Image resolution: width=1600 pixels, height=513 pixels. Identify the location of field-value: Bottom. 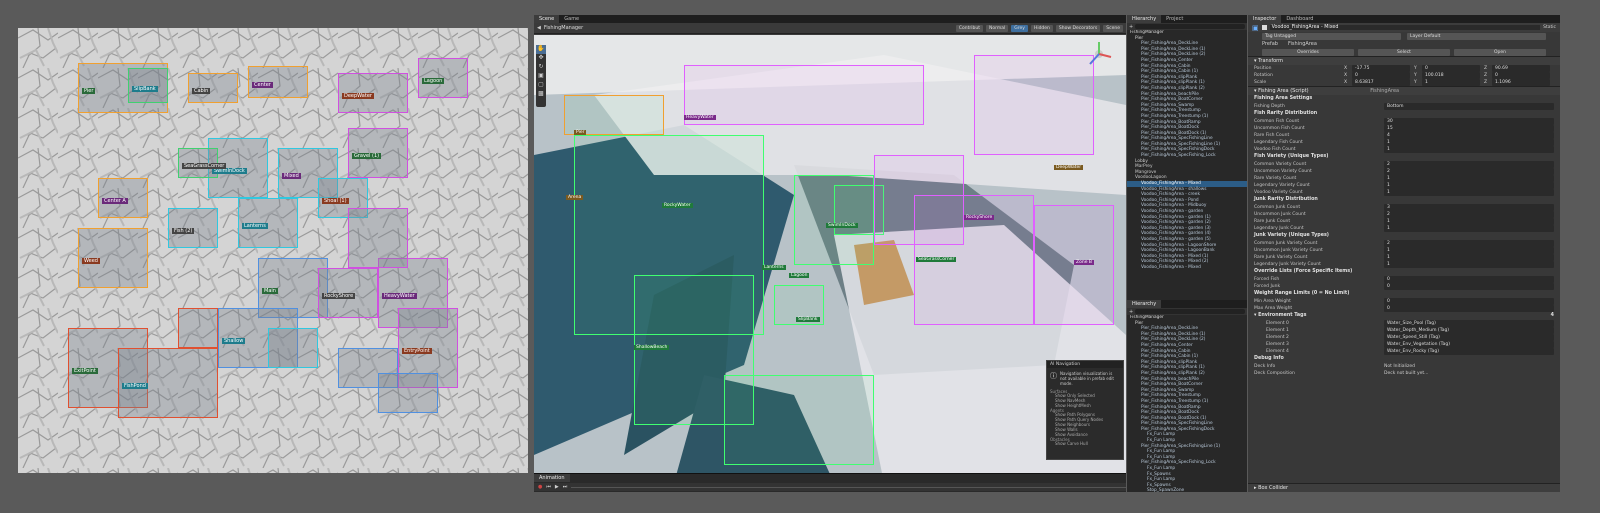
(1469, 106).